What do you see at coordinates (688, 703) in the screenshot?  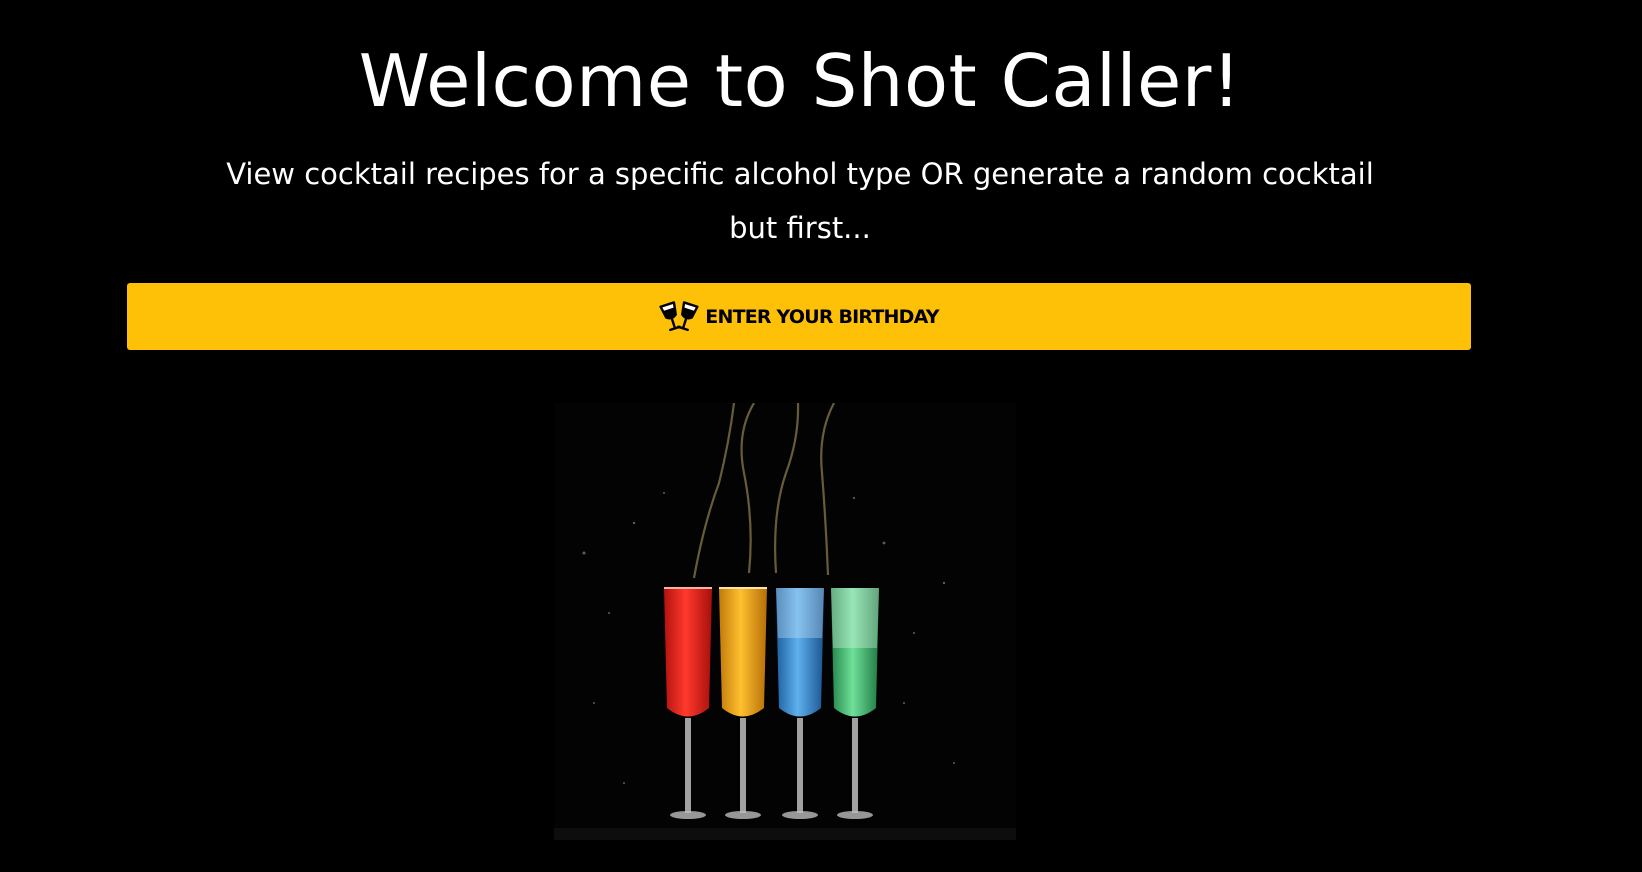 I see `red-cocktail-glass` at bounding box center [688, 703].